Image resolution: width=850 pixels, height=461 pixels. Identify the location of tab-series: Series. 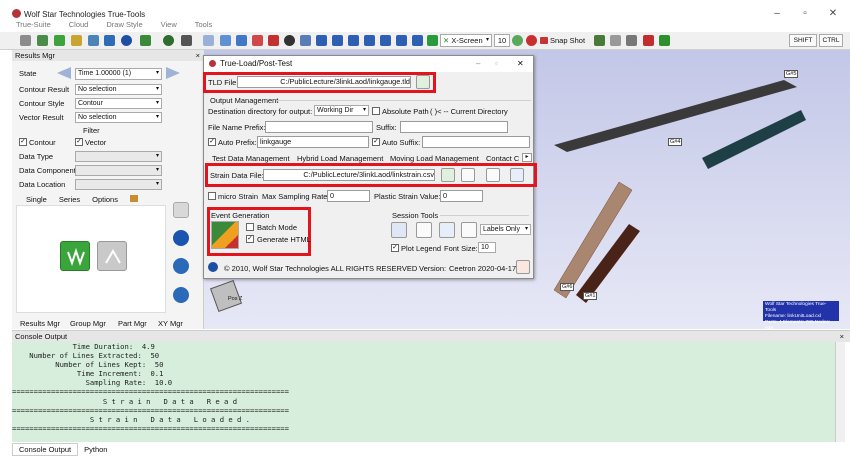
(69, 199).